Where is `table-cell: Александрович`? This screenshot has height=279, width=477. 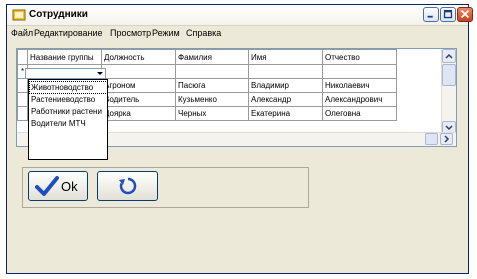 table-cell: Александрович is located at coordinates (359, 99).